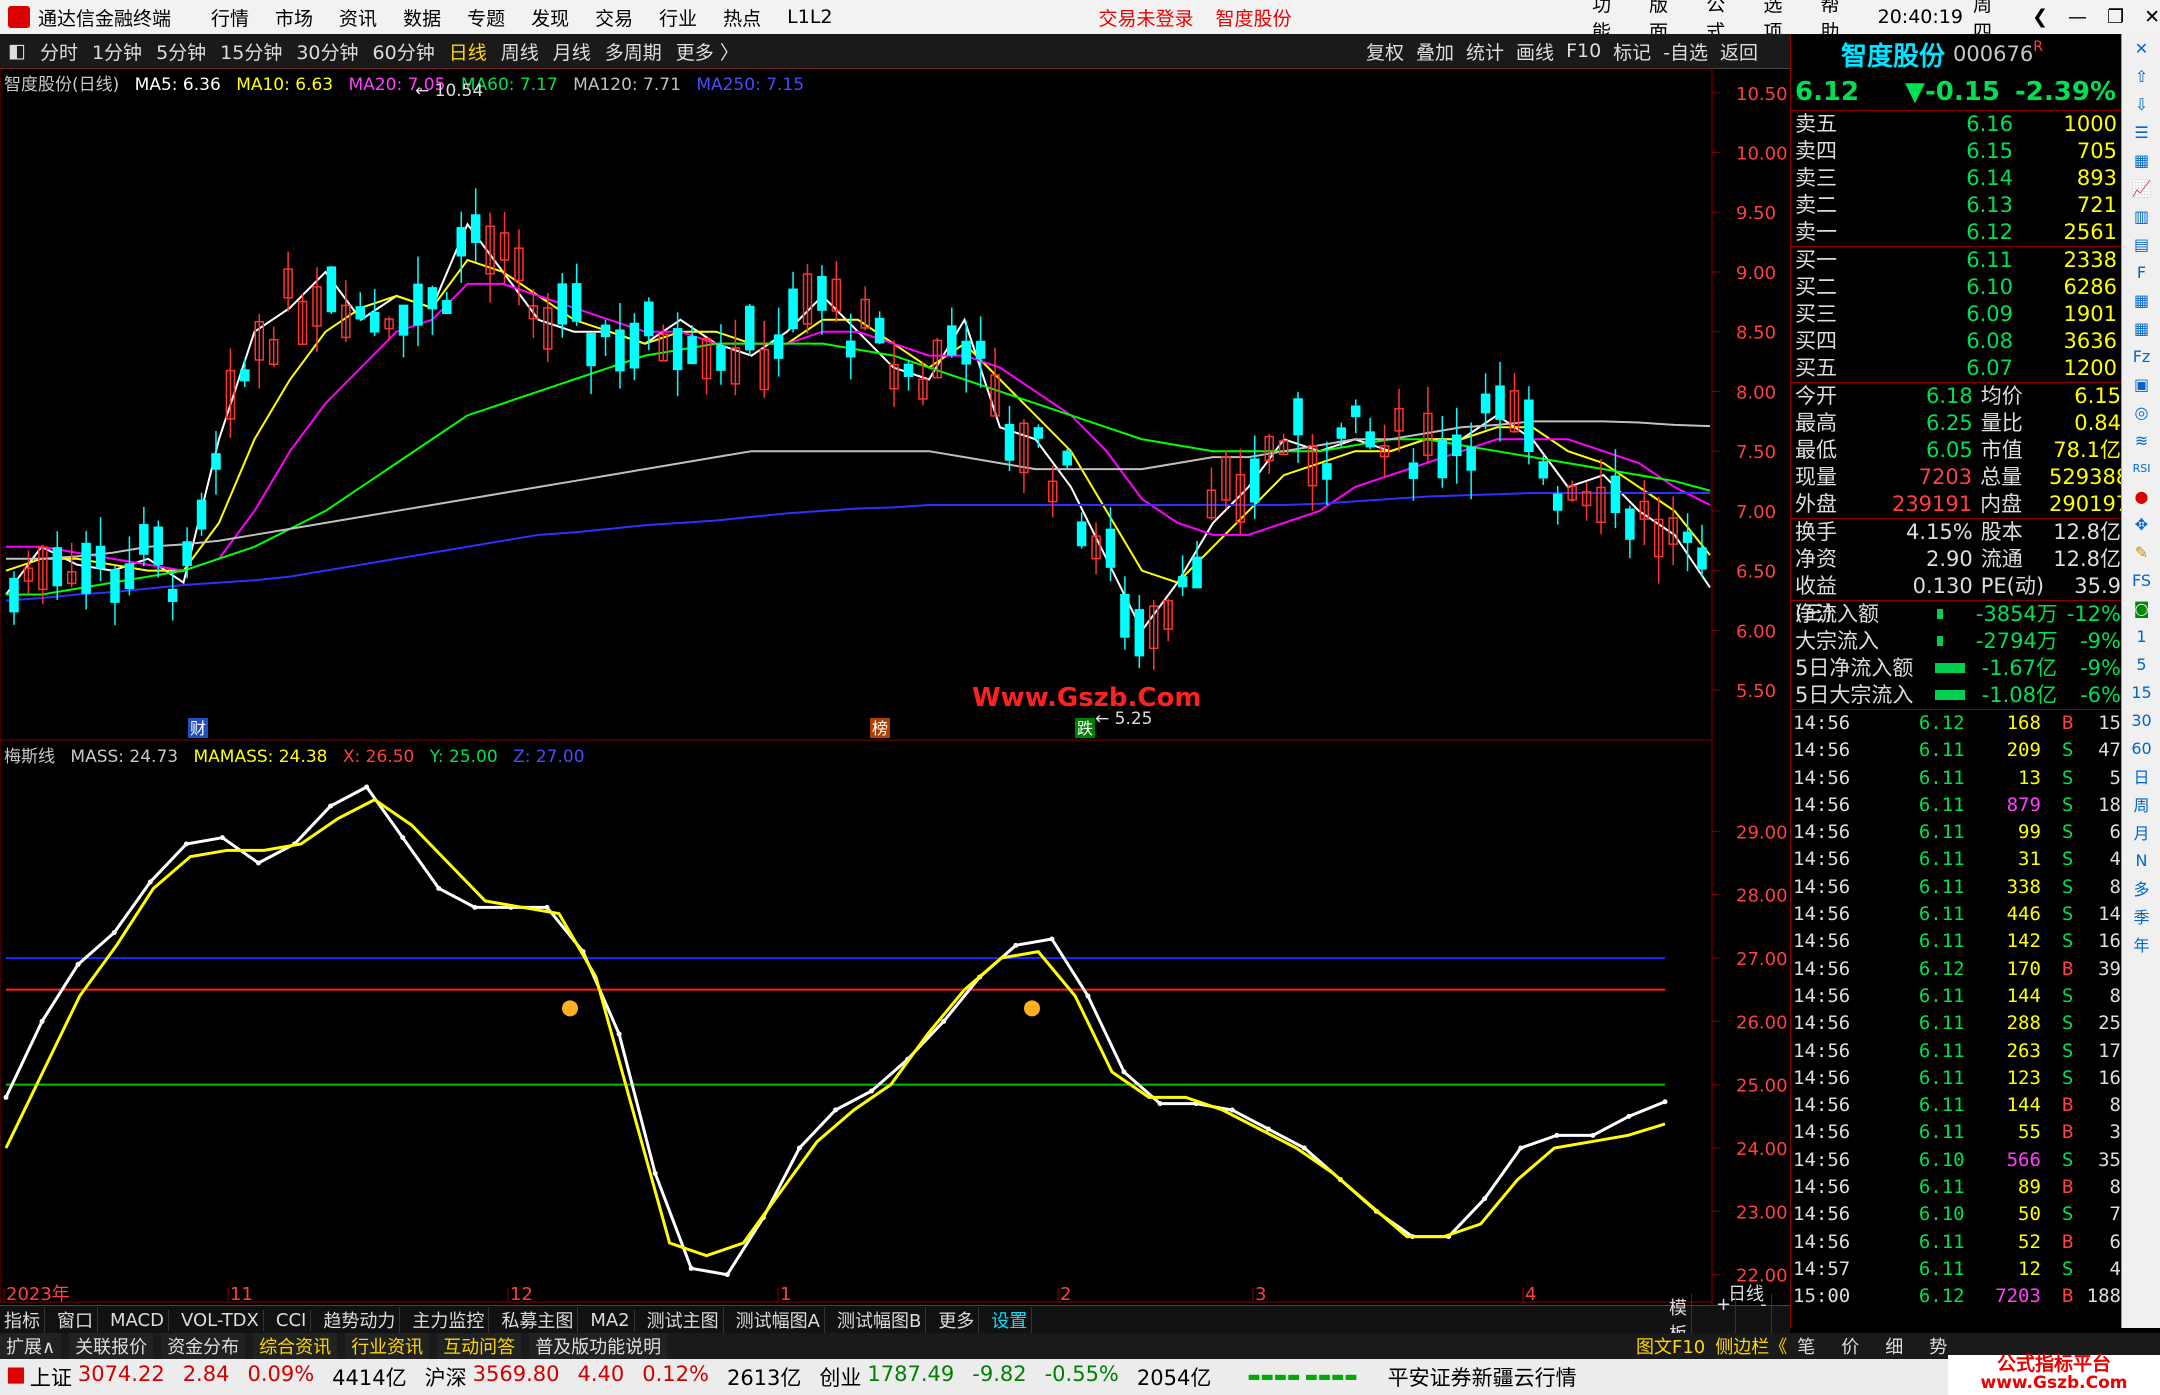 The height and width of the screenshot is (1395, 2160). What do you see at coordinates (2141, 48) in the screenshot?
I see `close-icon: ✕` at bounding box center [2141, 48].